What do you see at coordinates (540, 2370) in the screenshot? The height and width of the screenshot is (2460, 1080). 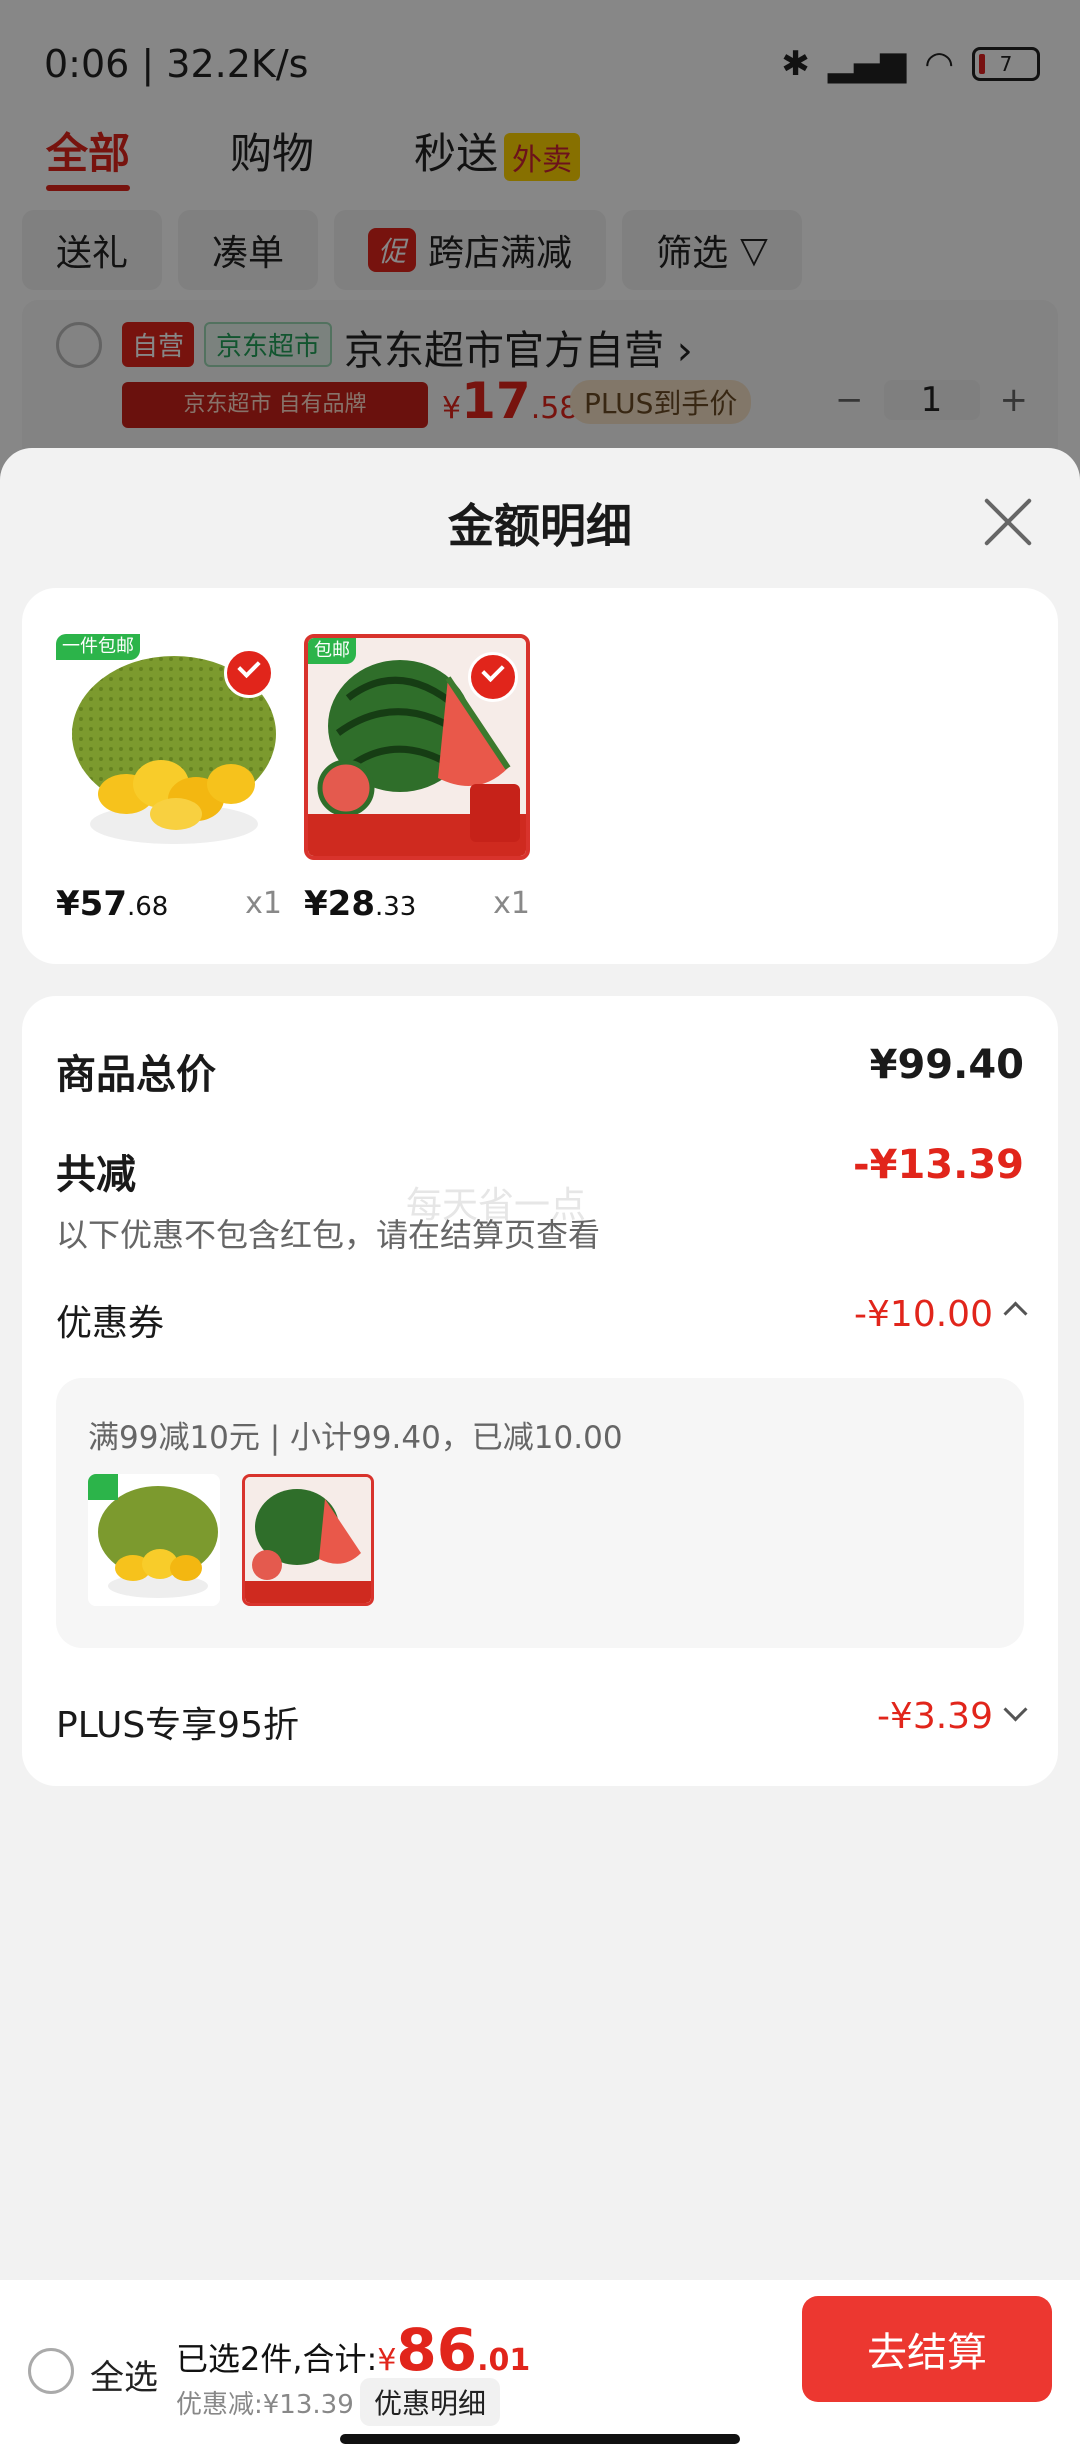 I see `checkout-bar: 全选 已选2件,合计:¥86.01 优惠减:¥13.39 优惠明细 去结算` at bounding box center [540, 2370].